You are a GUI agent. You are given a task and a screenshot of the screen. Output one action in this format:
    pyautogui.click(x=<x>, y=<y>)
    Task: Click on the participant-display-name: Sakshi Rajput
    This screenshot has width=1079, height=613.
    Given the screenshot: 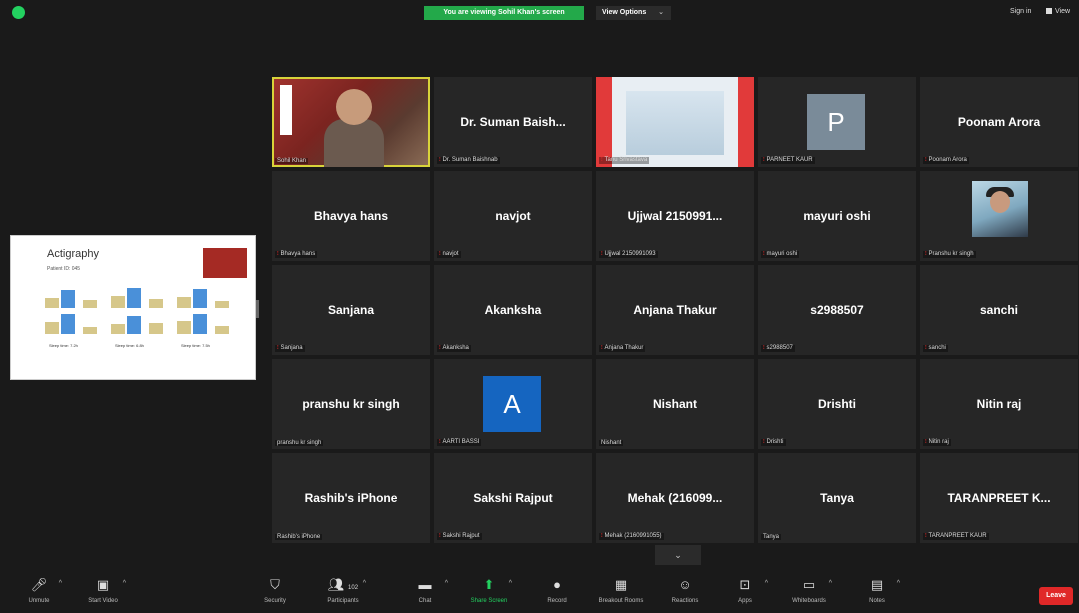 What is the action you would take?
    pyautogui.click(x=513, y=498)
    